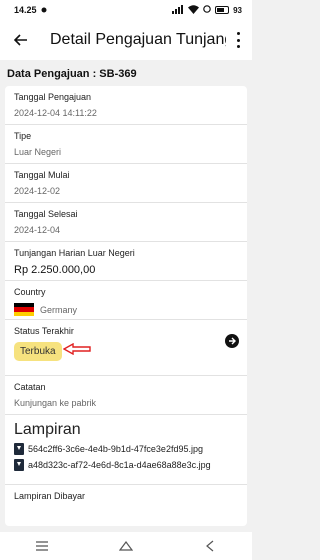 The image size is (320, 560). What do you see at coordinates (21, 40) in the screenshot?
I see `back-arrow-icon` at bounding box center [21, 40].